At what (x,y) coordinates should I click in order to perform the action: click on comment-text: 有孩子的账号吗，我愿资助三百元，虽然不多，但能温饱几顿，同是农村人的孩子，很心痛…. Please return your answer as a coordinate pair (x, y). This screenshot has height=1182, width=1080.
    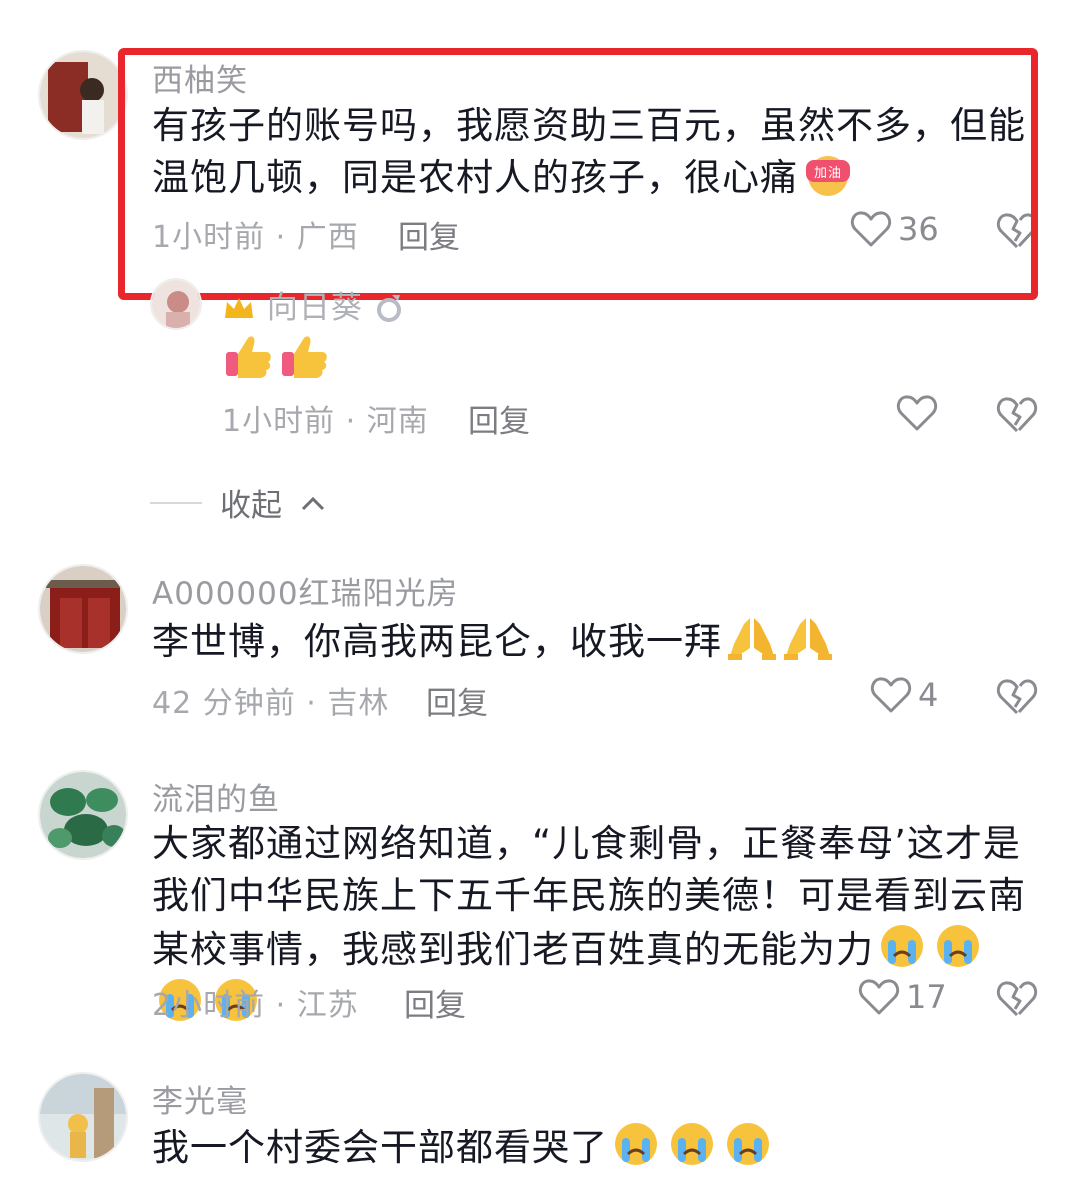
    Looking at the image, I should click on (592, 152).